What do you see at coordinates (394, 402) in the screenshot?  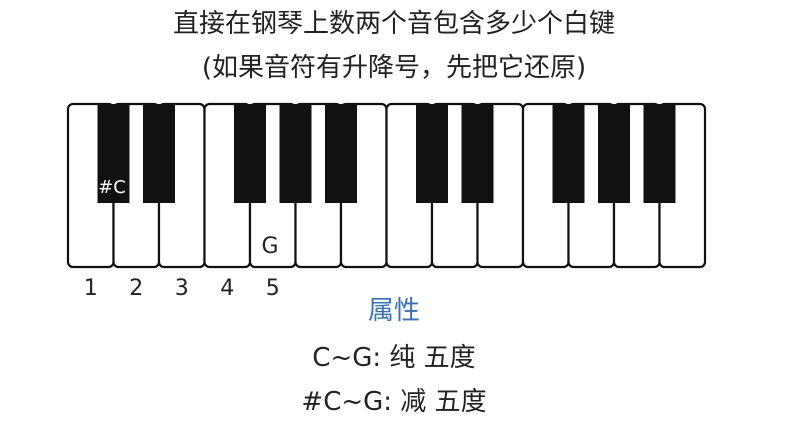 I see `interval-sharp-c-to-g: #C~G: 减 五度` at bounding box center [394, 402].